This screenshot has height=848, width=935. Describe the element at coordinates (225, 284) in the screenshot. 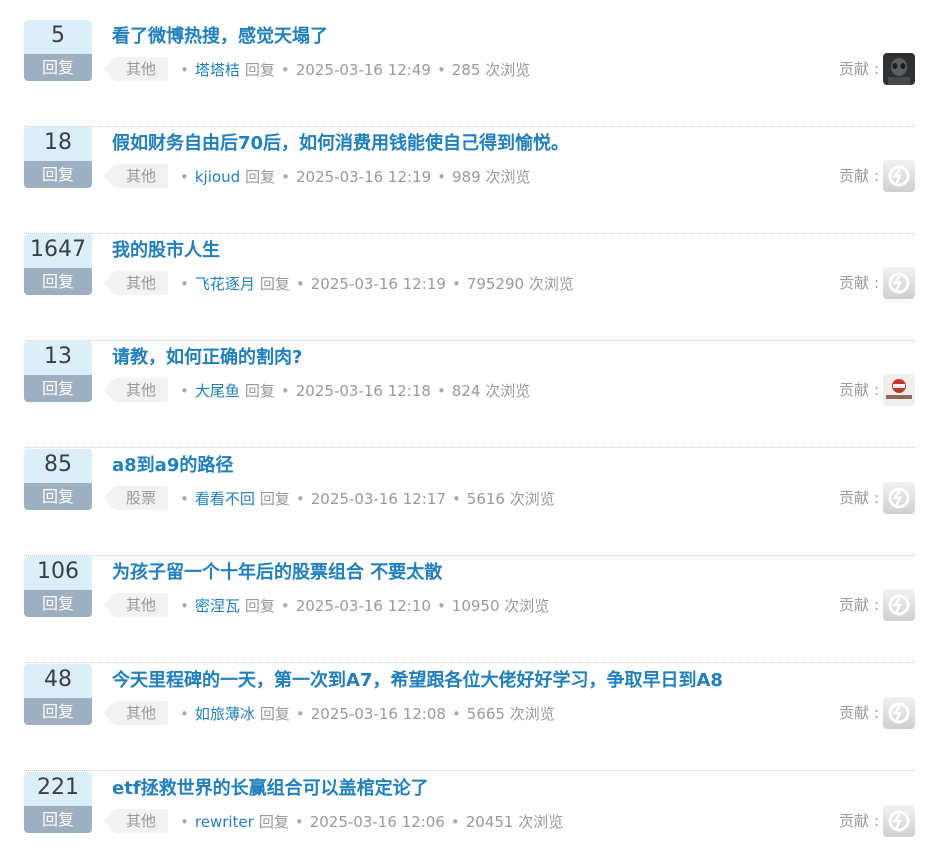

I see `author-link: 飞花逐月` at that location.